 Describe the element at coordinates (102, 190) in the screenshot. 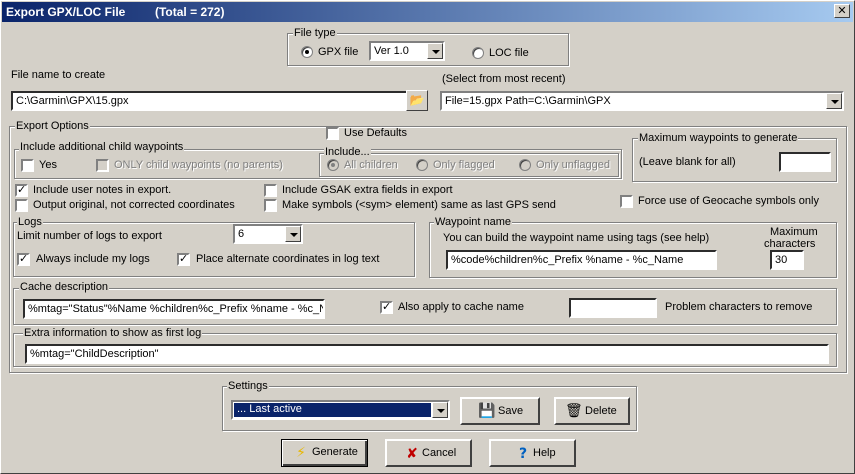

I see `include-user-notes-label: Include user notes in export.` at that location.